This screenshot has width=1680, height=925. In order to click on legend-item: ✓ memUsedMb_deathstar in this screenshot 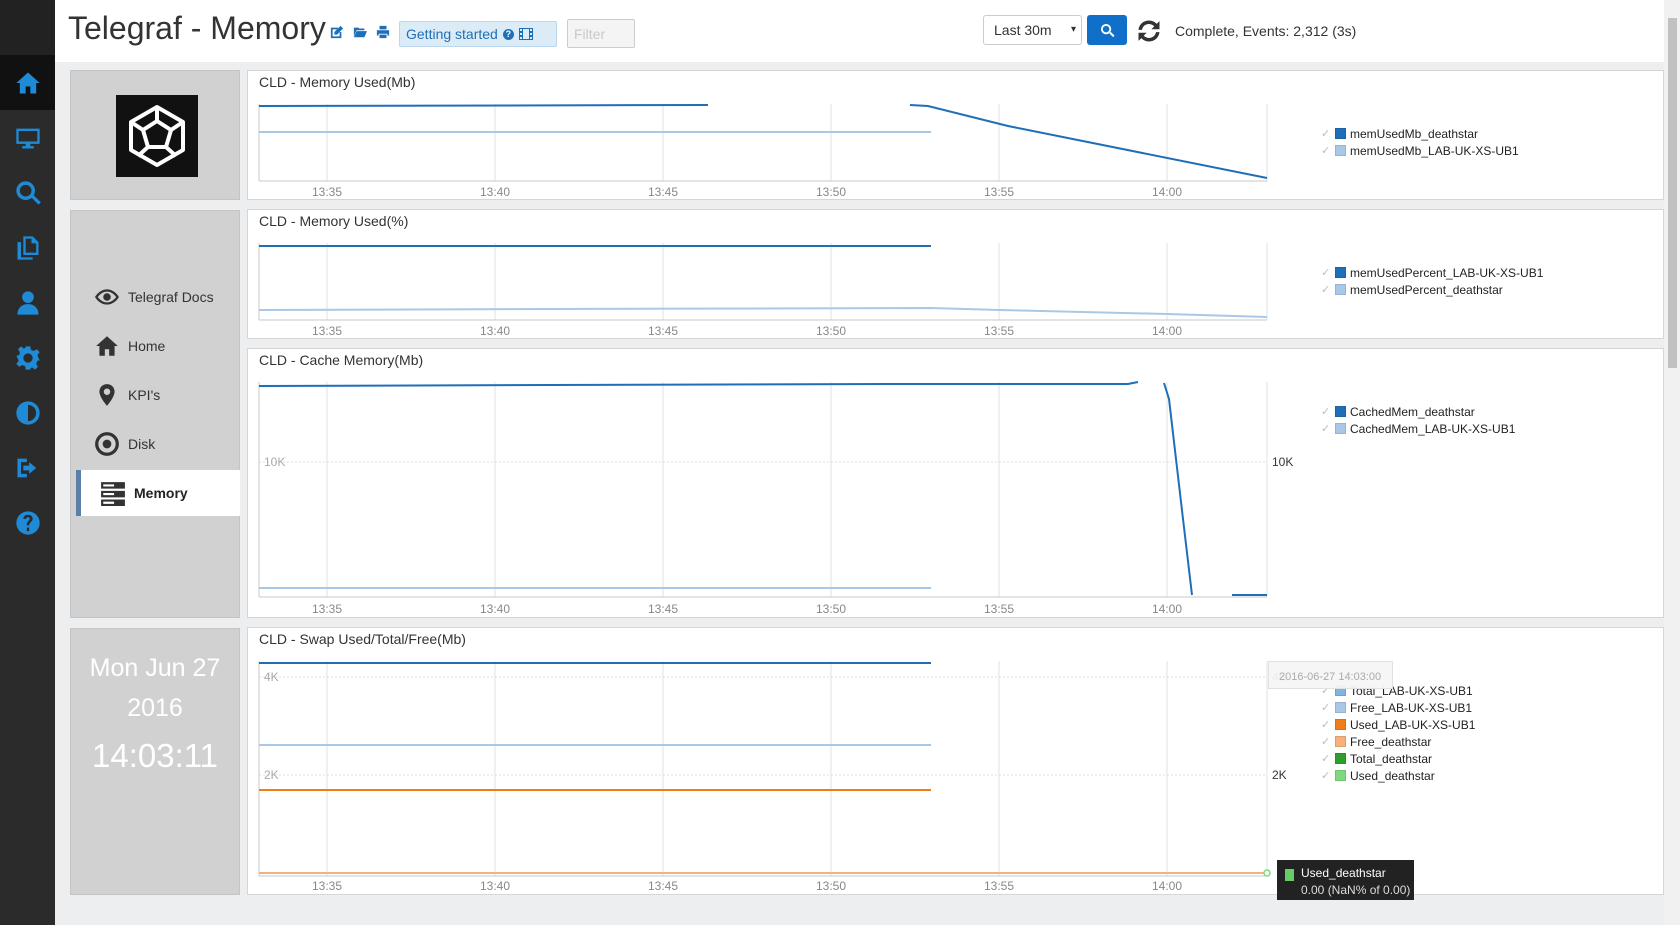, I will do `click(1420, 133)`.